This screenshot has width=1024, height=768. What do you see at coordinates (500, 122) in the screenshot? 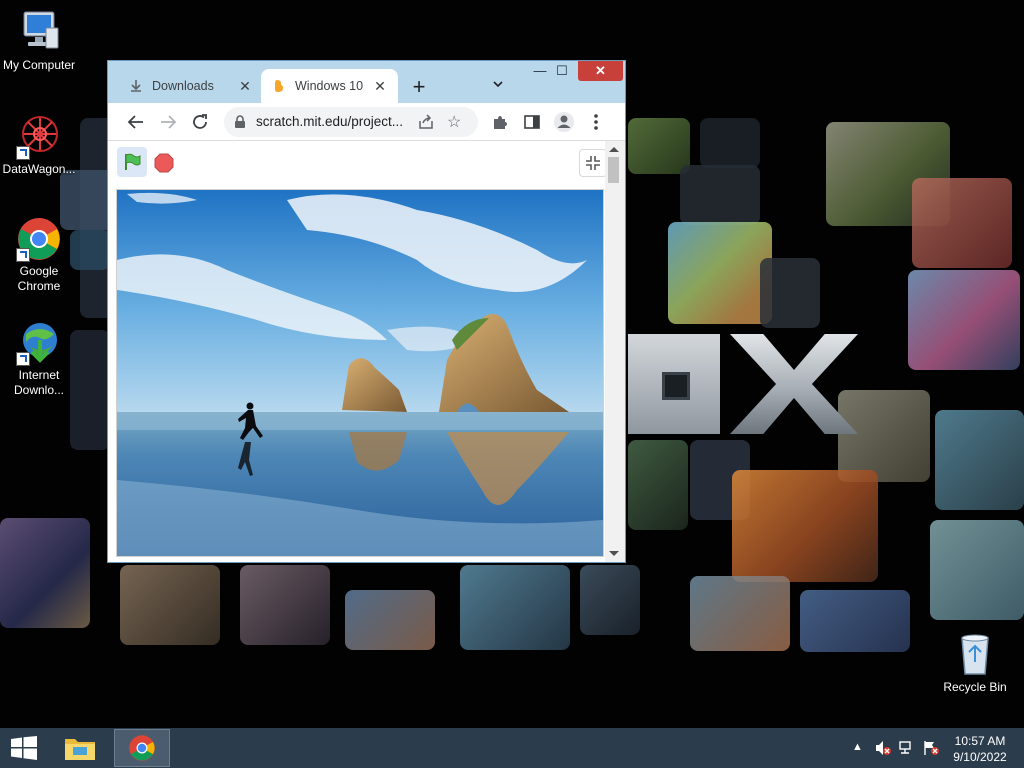
I see `extensions-puzzle-icon` at bounding box center [500, 122].